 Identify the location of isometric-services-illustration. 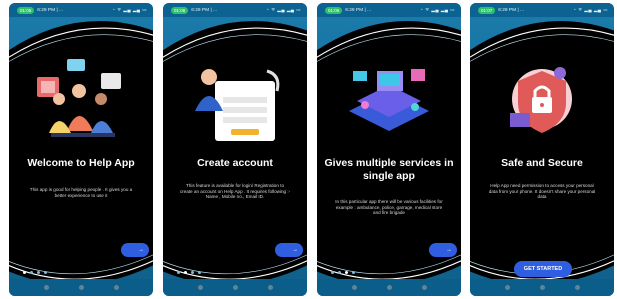
(389, 100).